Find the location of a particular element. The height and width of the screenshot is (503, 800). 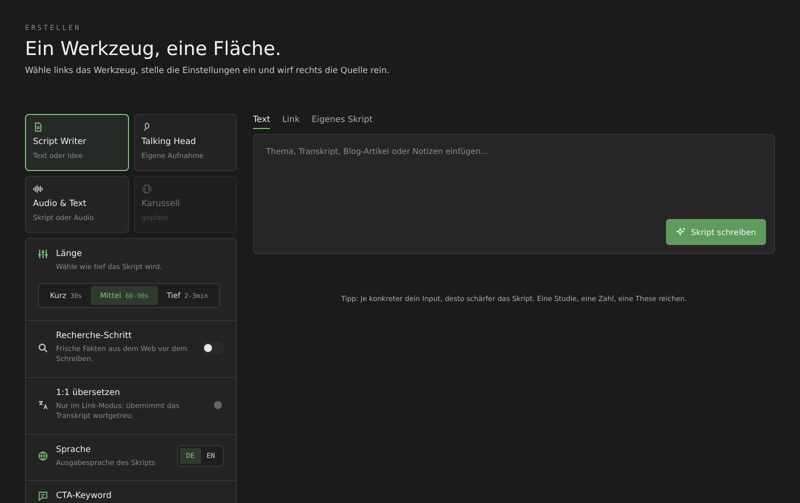

document-icon is located at coordinates (38, 127).